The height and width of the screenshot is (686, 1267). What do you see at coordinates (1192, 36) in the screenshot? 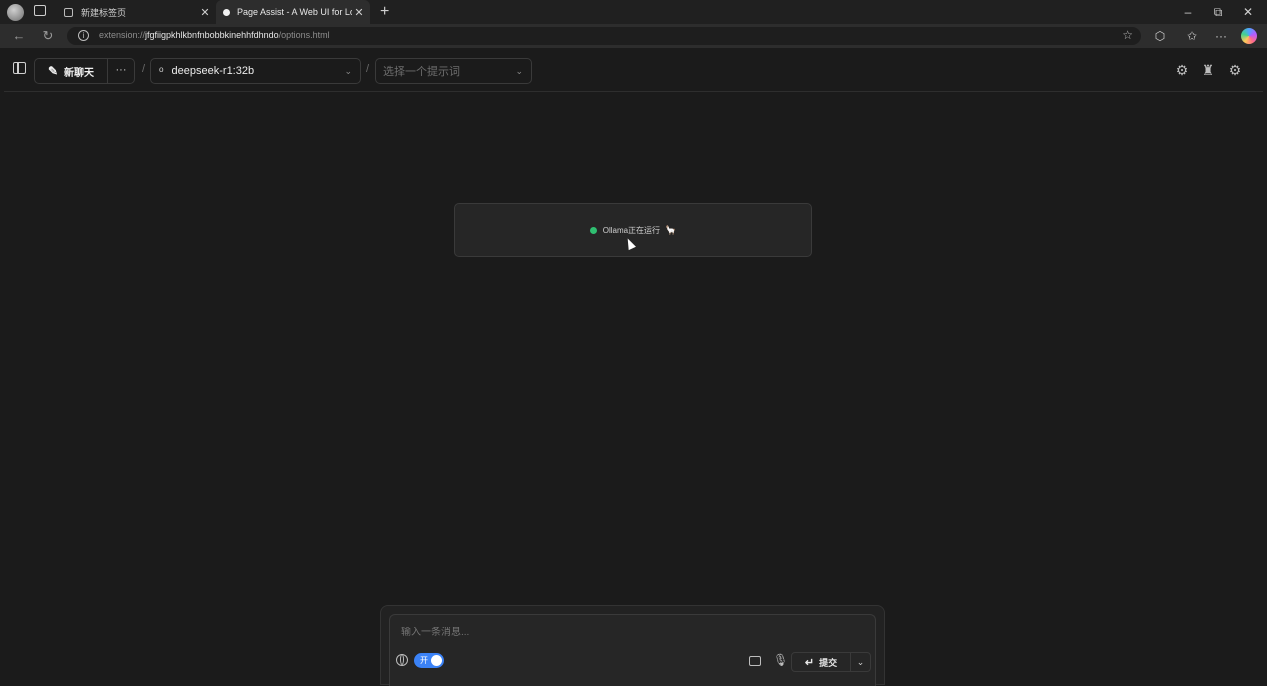
I see `favorites-icon: ✩` at bounding box center [1192, 36].